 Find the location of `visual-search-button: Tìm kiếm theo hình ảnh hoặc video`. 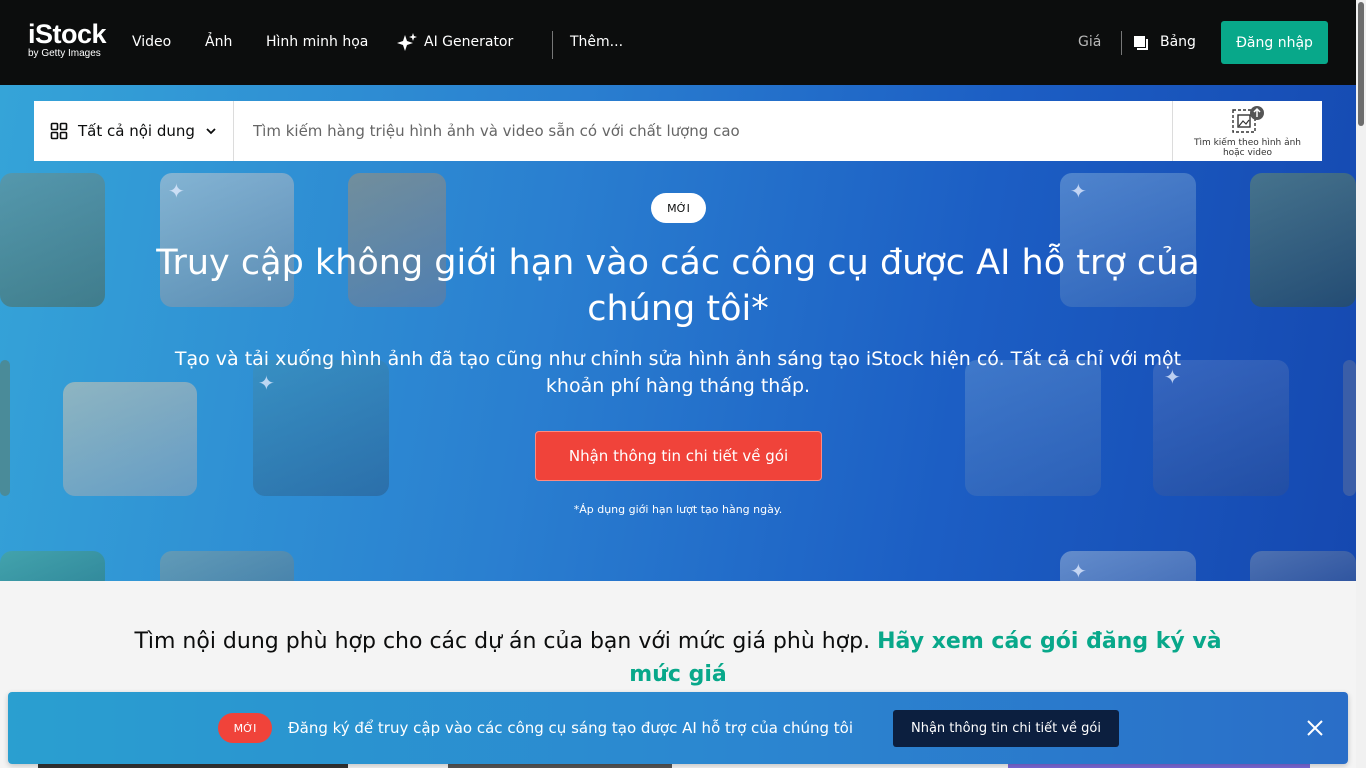

visual-search-button: Tìm kiếm theo hình ảnh hoặc video is located at coordinates (1247, 131).